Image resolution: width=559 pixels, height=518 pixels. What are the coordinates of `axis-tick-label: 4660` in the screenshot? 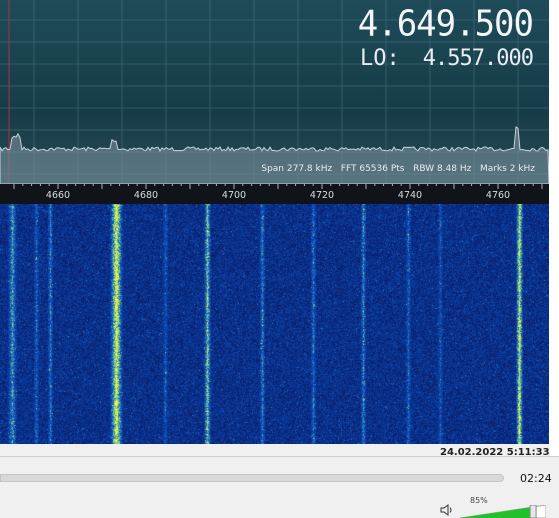 It's located at (58, 195).